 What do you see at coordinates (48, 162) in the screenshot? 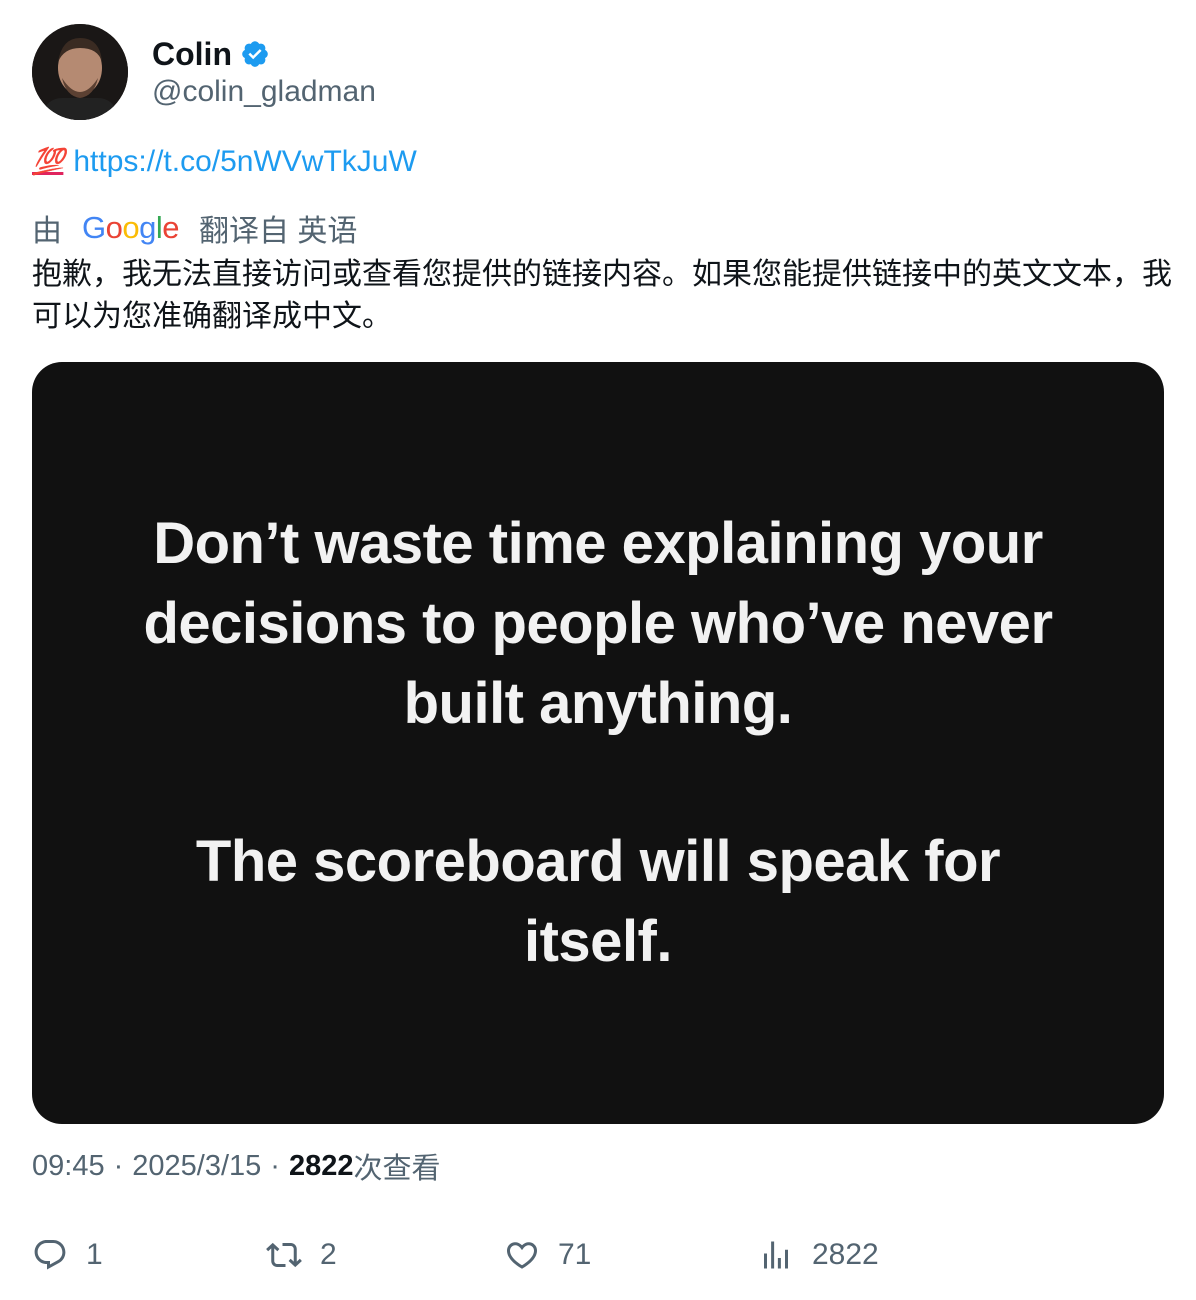
I see `hundred-points-emoji: 💯` at bounding box center [48, 162].